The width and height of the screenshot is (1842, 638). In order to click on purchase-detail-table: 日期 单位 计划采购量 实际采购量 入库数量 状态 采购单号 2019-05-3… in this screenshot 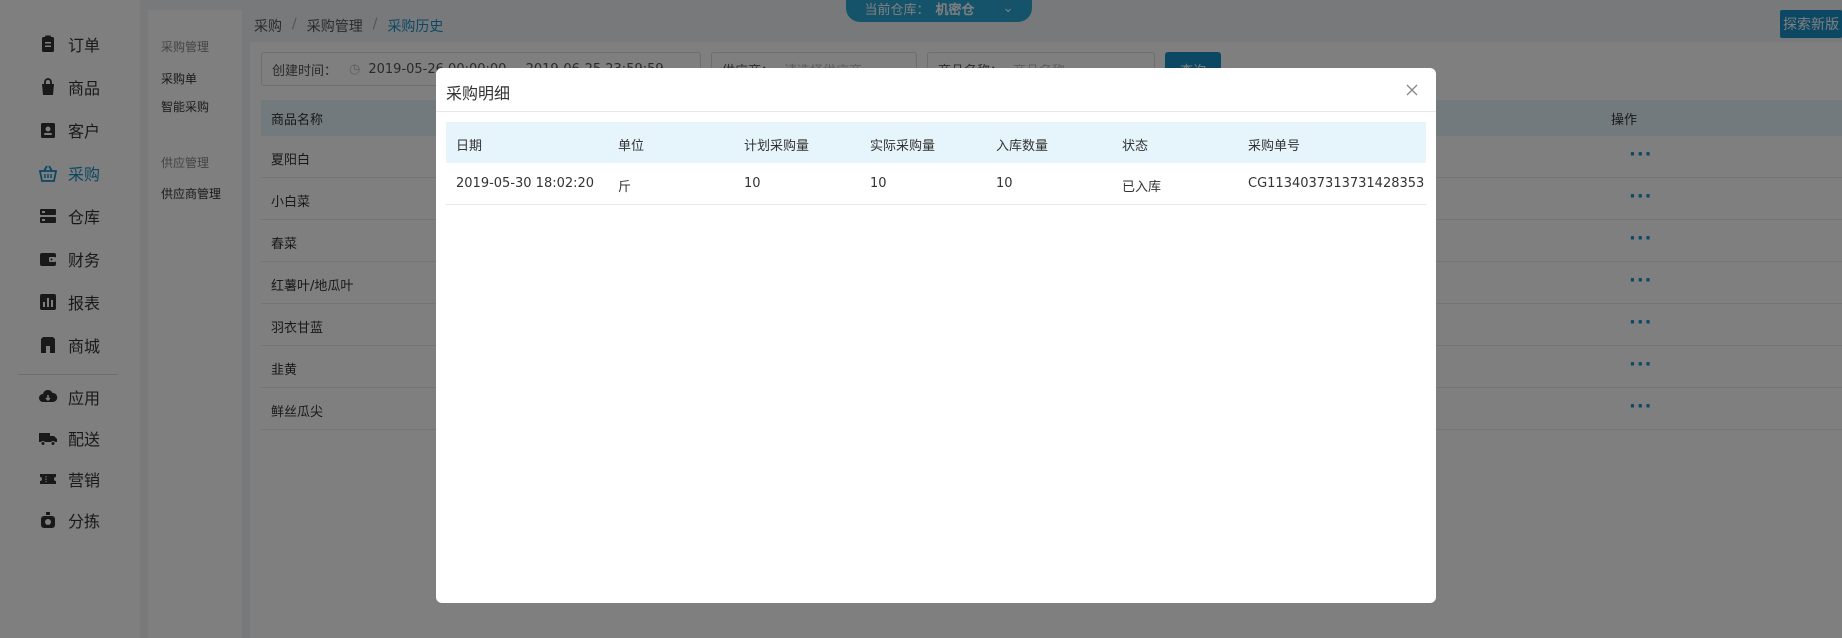, I will do `click(936, 163)`.